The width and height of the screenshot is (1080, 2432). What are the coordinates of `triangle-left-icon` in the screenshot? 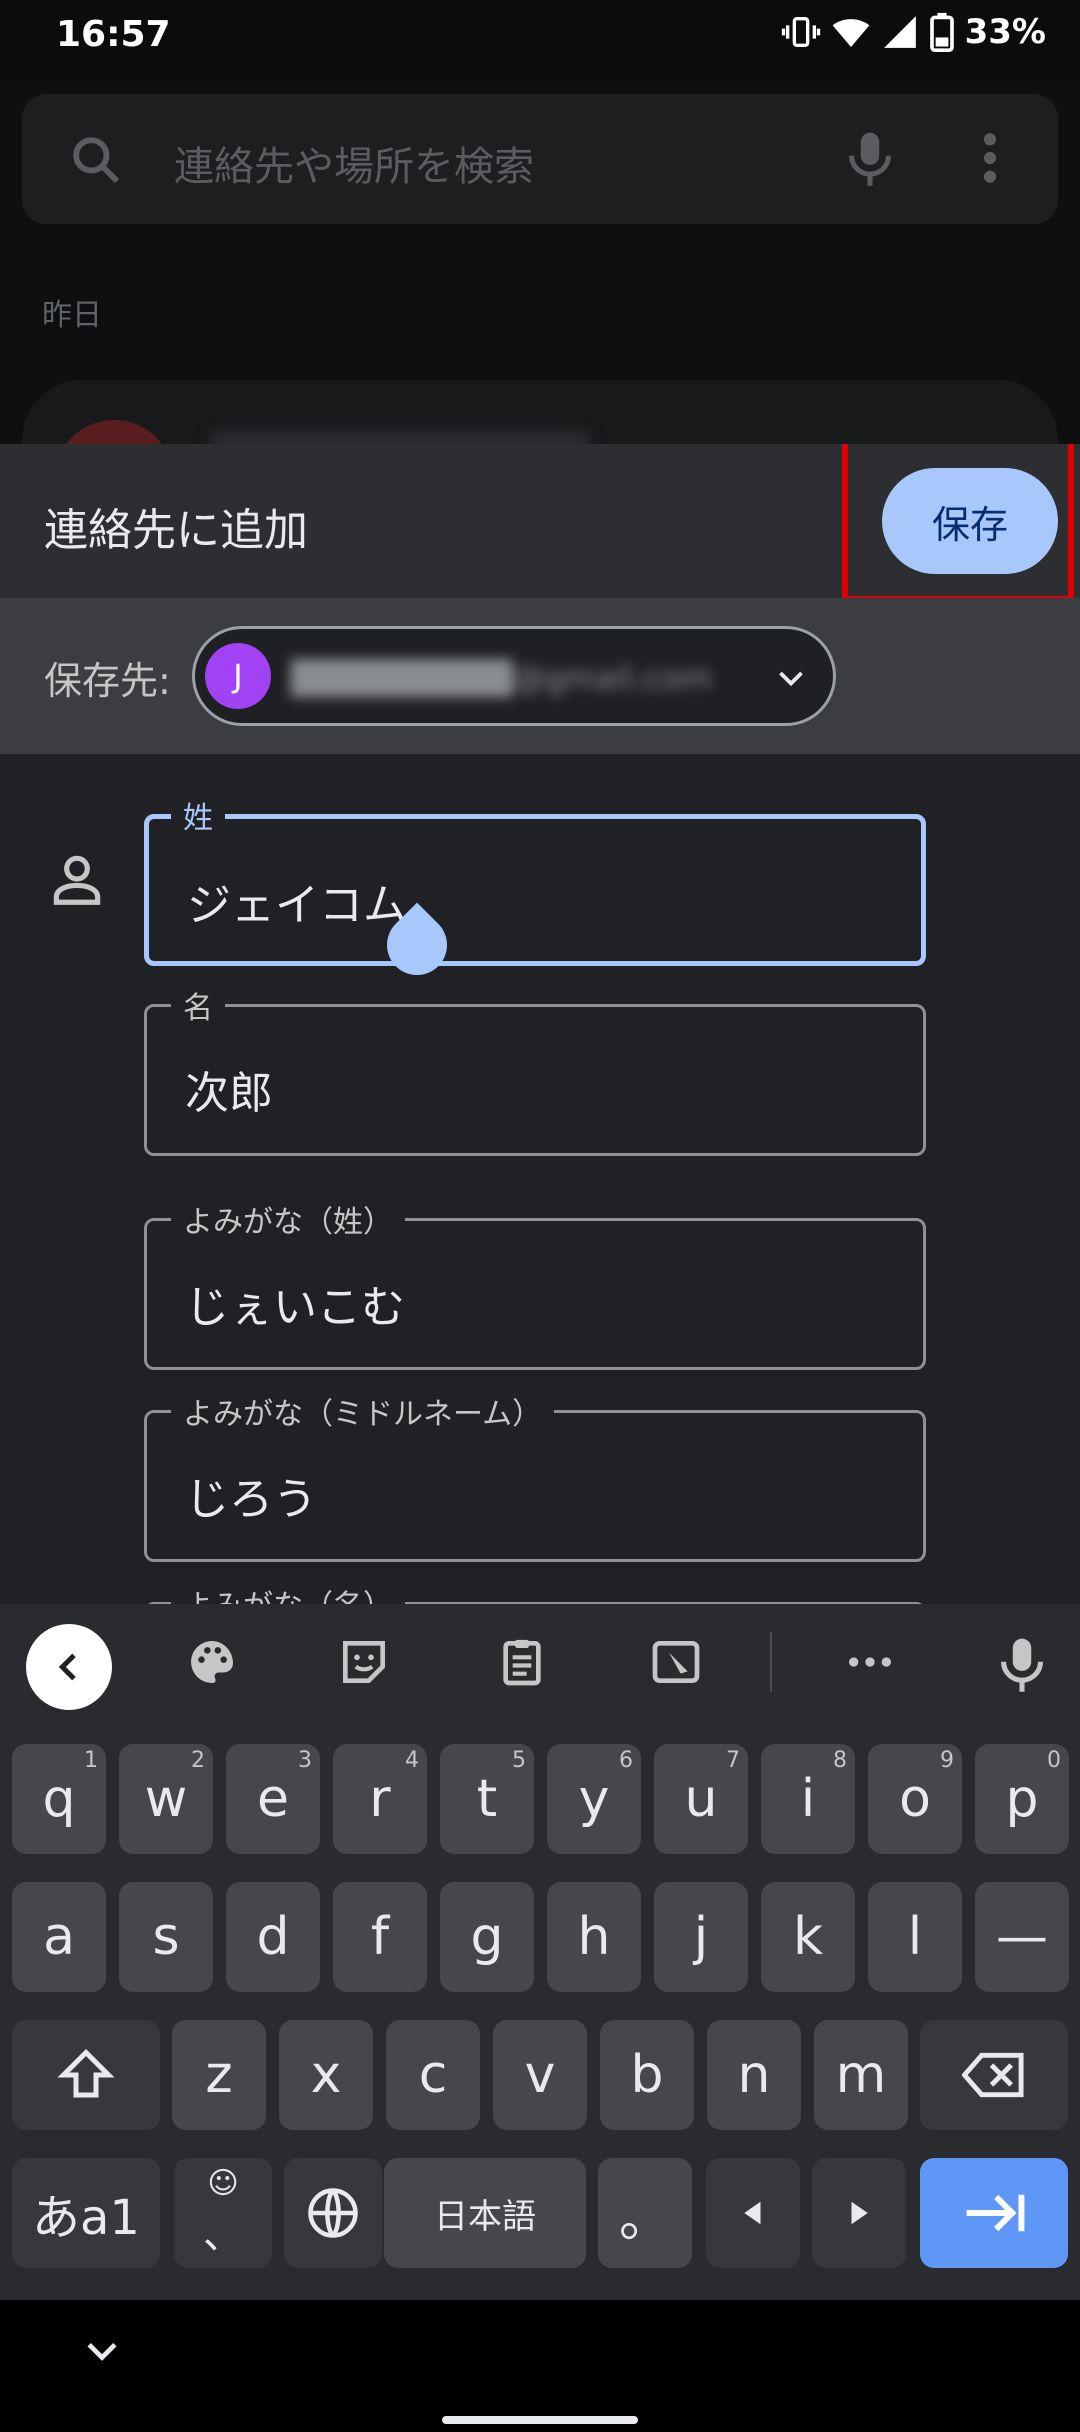 It's located at (752, 2213).